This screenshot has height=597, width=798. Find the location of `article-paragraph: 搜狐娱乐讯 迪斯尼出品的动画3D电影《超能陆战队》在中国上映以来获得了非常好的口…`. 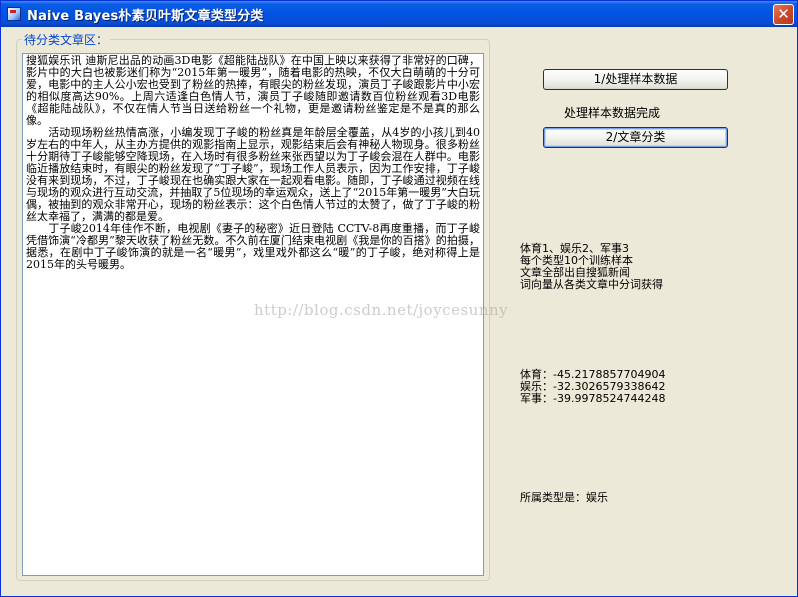

article-paragraph: 搜狐娱乐讯 迪斯尼出品的动画3D电影《超能陆战队》在中国上映以来获得了非常好的口… is located at coordinates (253, 90).